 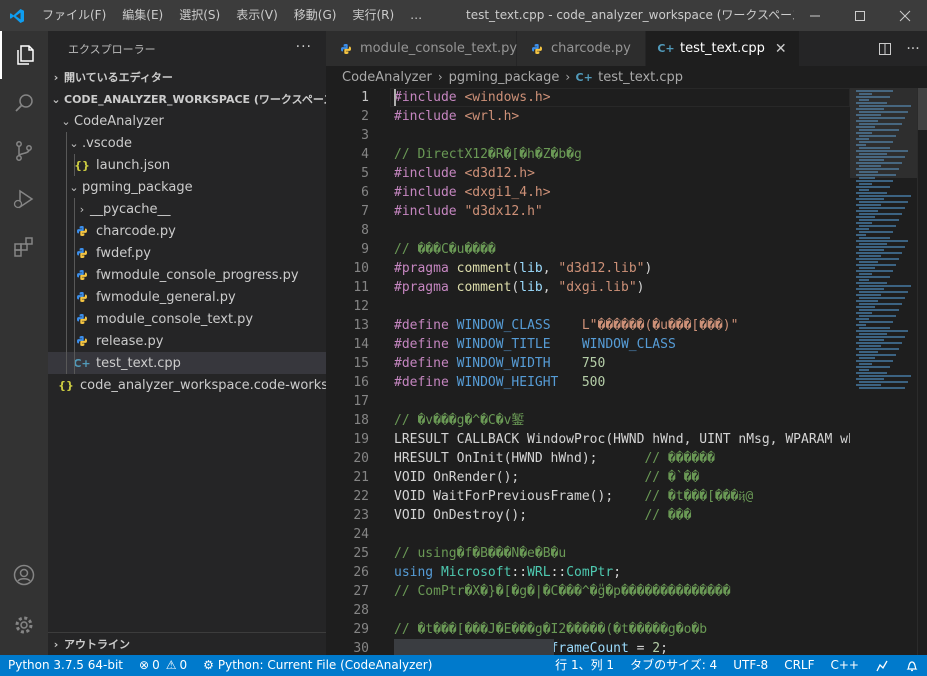 I want to click on tab-charcode-py: charcode.py, so click(x=581, y=48).